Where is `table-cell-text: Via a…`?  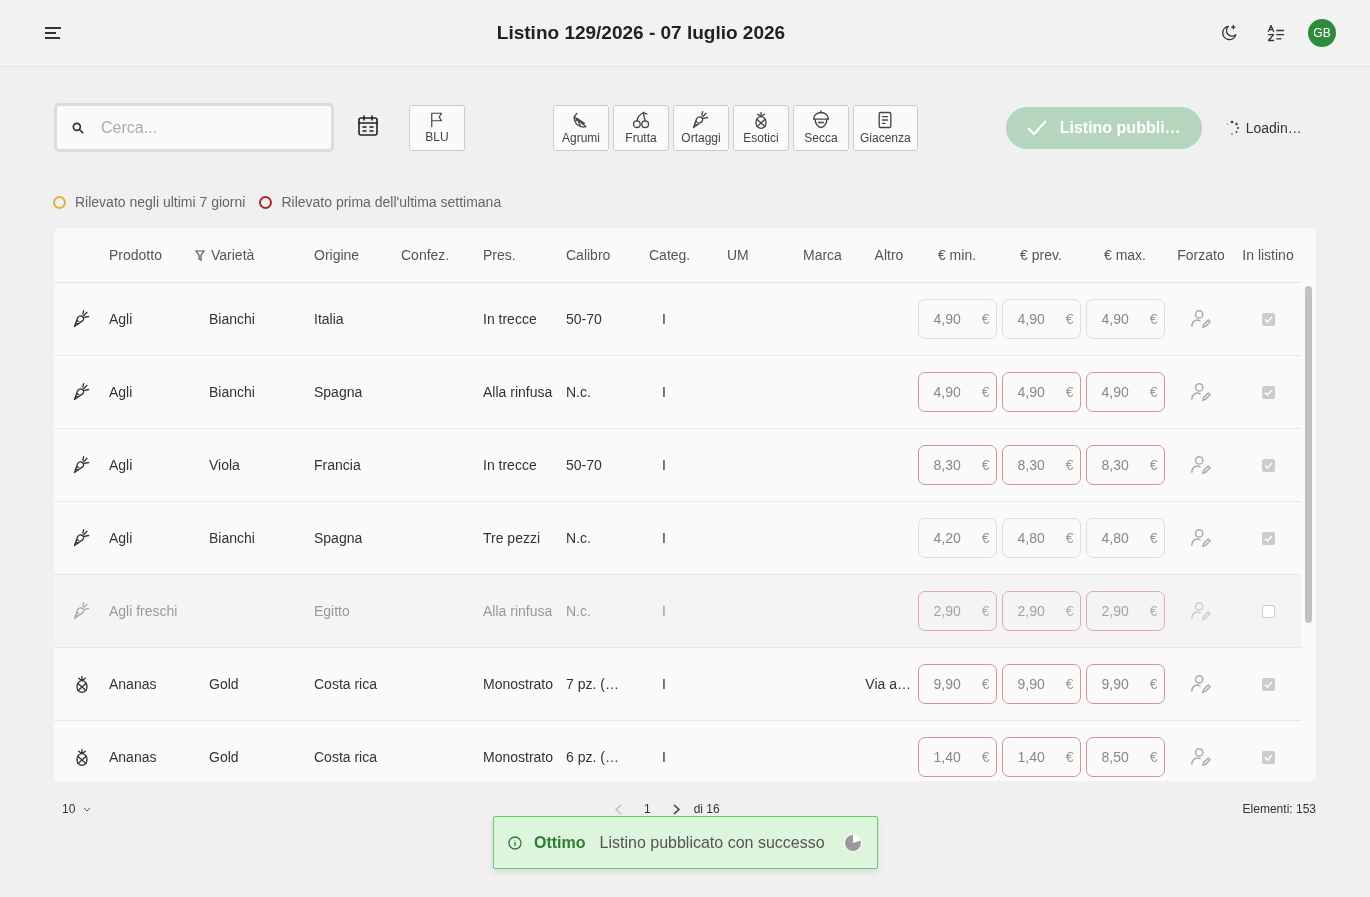
table-cell-text: Via a… is located at coordinates (888, 684).